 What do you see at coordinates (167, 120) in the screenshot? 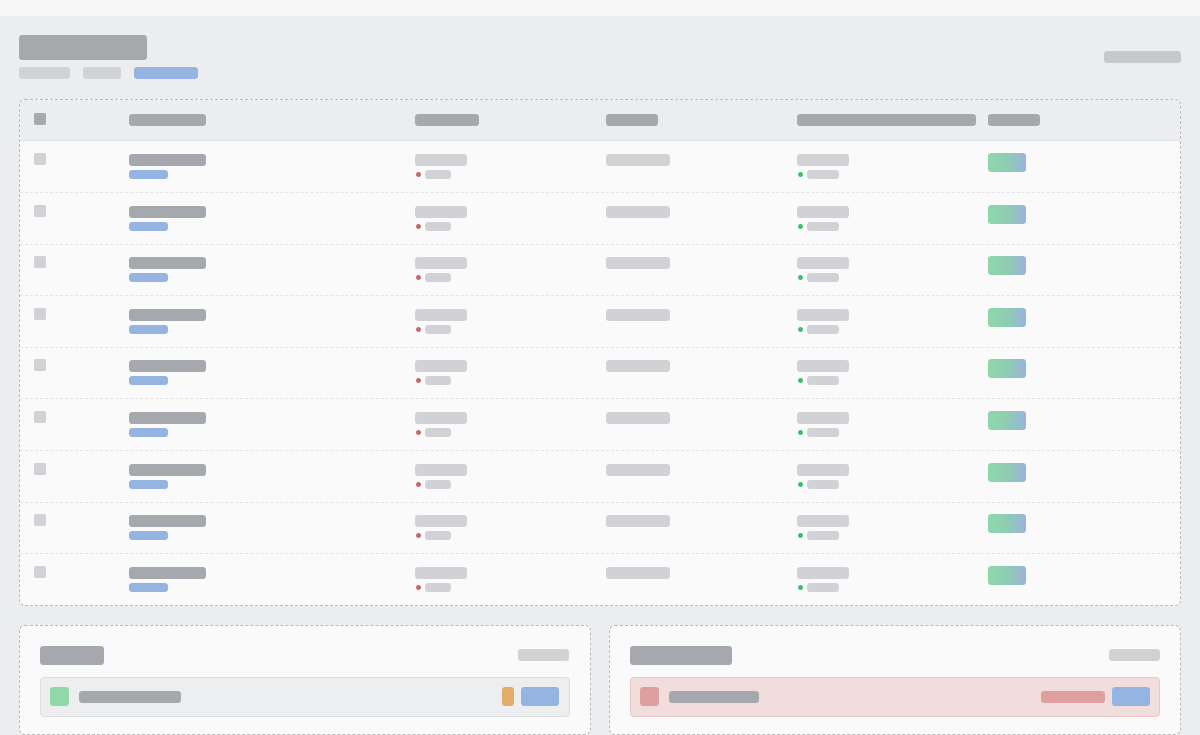
I see `column-header-name` at bounding box center [167, 120].